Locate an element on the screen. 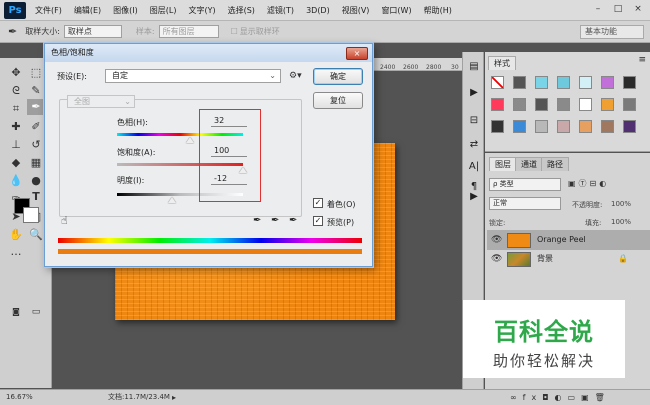  eyedropper-plus-icon: ✒ is located at coordinates (275, 220).